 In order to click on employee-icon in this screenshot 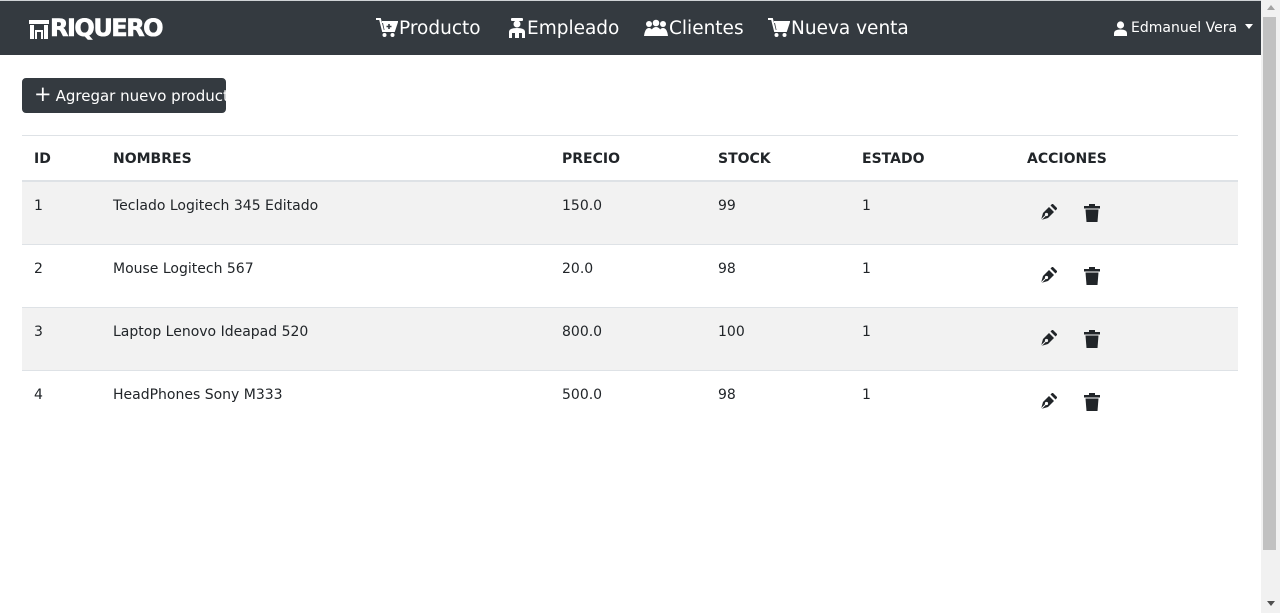, I will do `click(517, 28)`.